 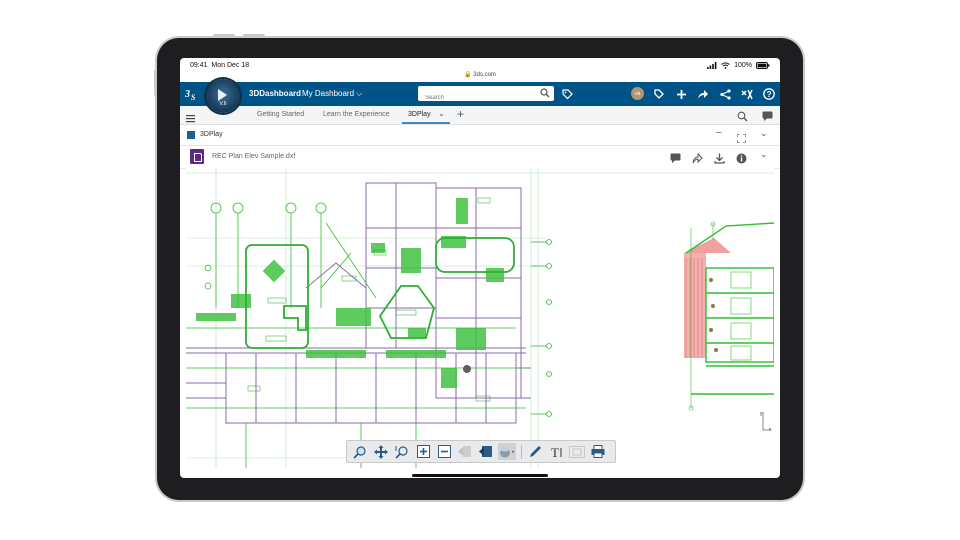 I want to click on zoom-icon, so click(x=360, y=451).